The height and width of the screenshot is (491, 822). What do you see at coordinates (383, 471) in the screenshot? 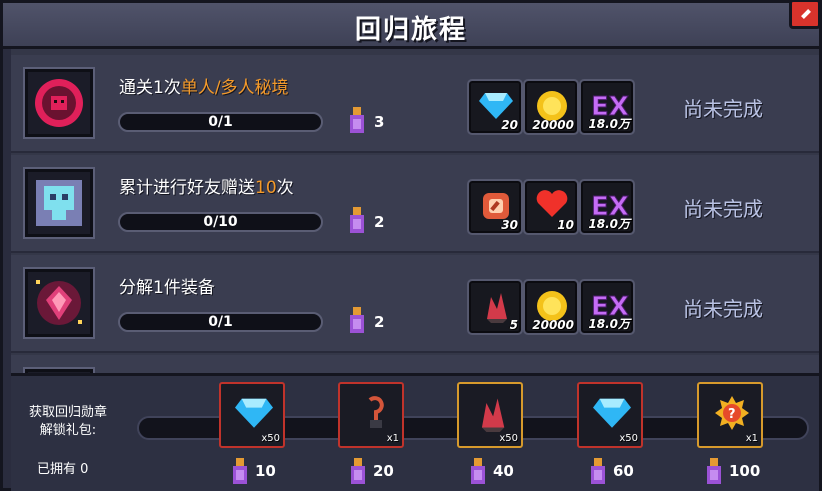
I see `milestone-cost-value: 20` at bounding box center [383, 471].